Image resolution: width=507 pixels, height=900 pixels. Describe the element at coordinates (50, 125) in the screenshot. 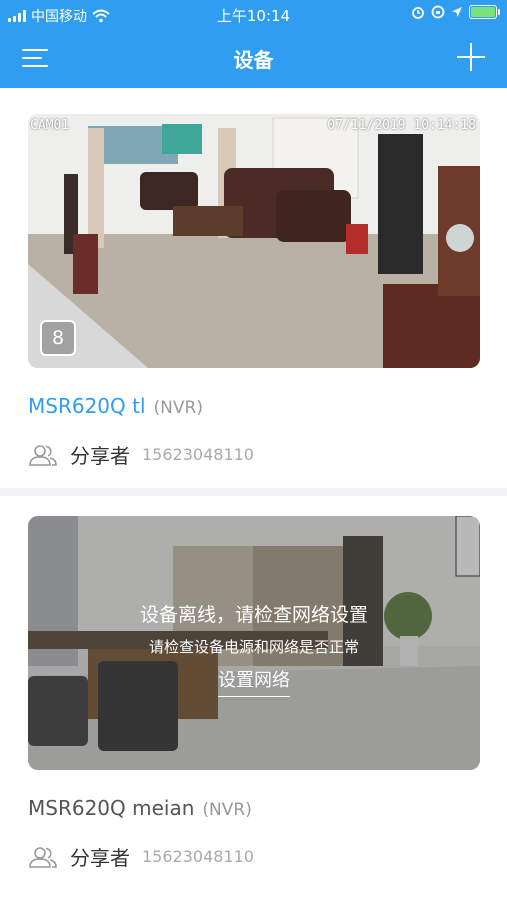

I see `channel-label: CAM01` at that location.